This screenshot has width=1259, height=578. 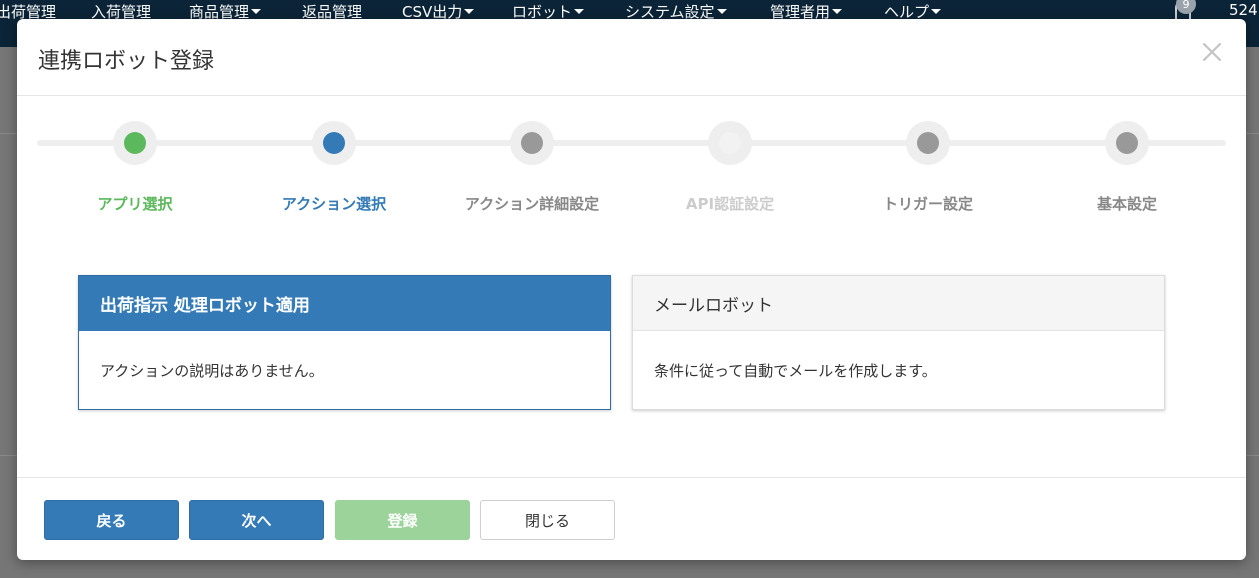 I want to click on modal-footer: 戻る 次へ 登録 閉じる, so click(x=631, y=518).